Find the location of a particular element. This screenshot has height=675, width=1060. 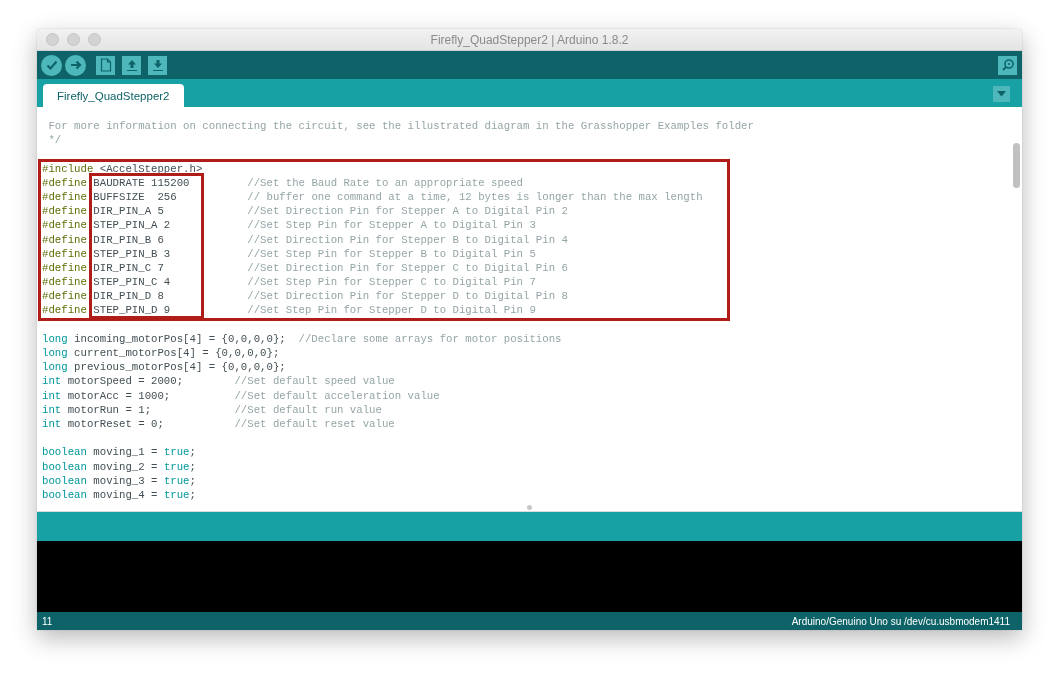

code-comment: For more information on connecting the circuit, see the illustrated diagram in the Grasshopper Examples folder is located at coordinates (400, 126).